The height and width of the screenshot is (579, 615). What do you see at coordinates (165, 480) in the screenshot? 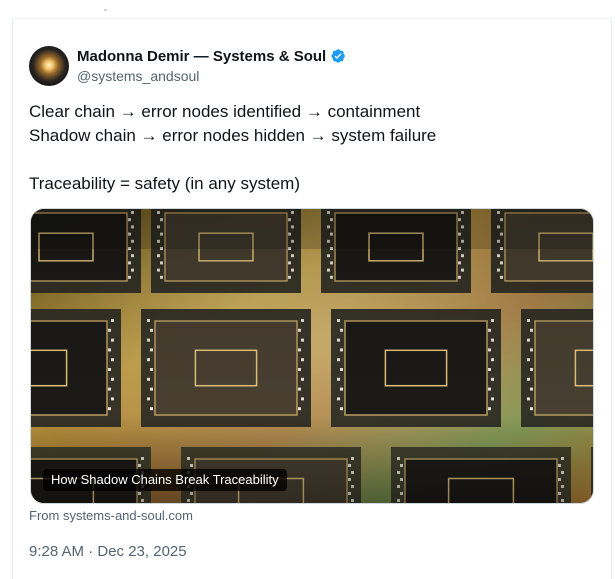
I see `link-card-title: How Shadow Chains Break Traceability` at bounding box center [165, 480].